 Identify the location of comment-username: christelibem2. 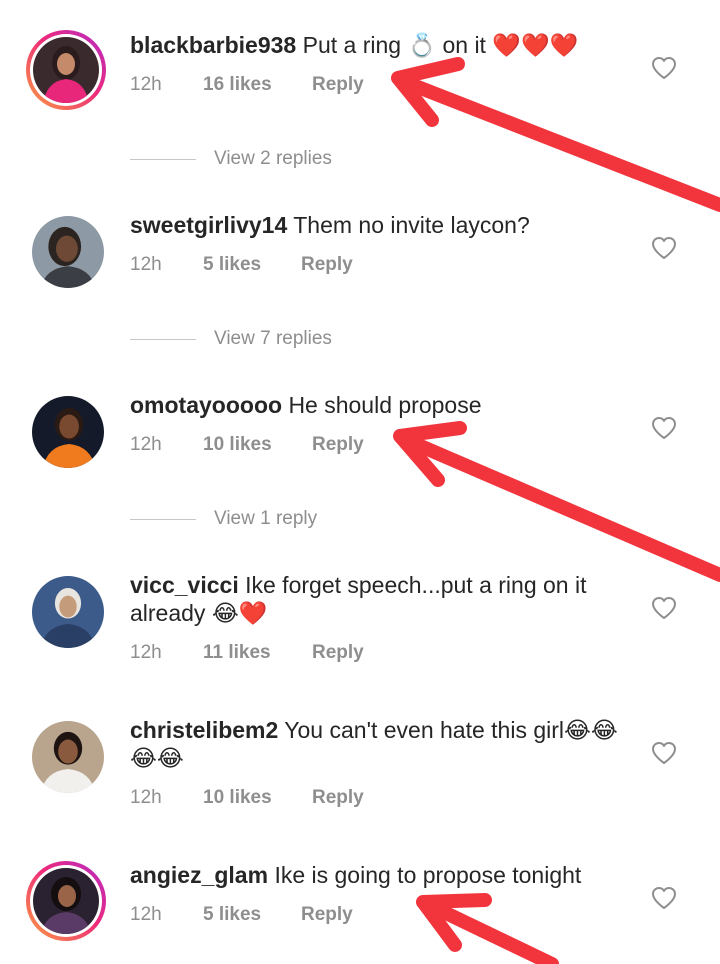
(204, 730).